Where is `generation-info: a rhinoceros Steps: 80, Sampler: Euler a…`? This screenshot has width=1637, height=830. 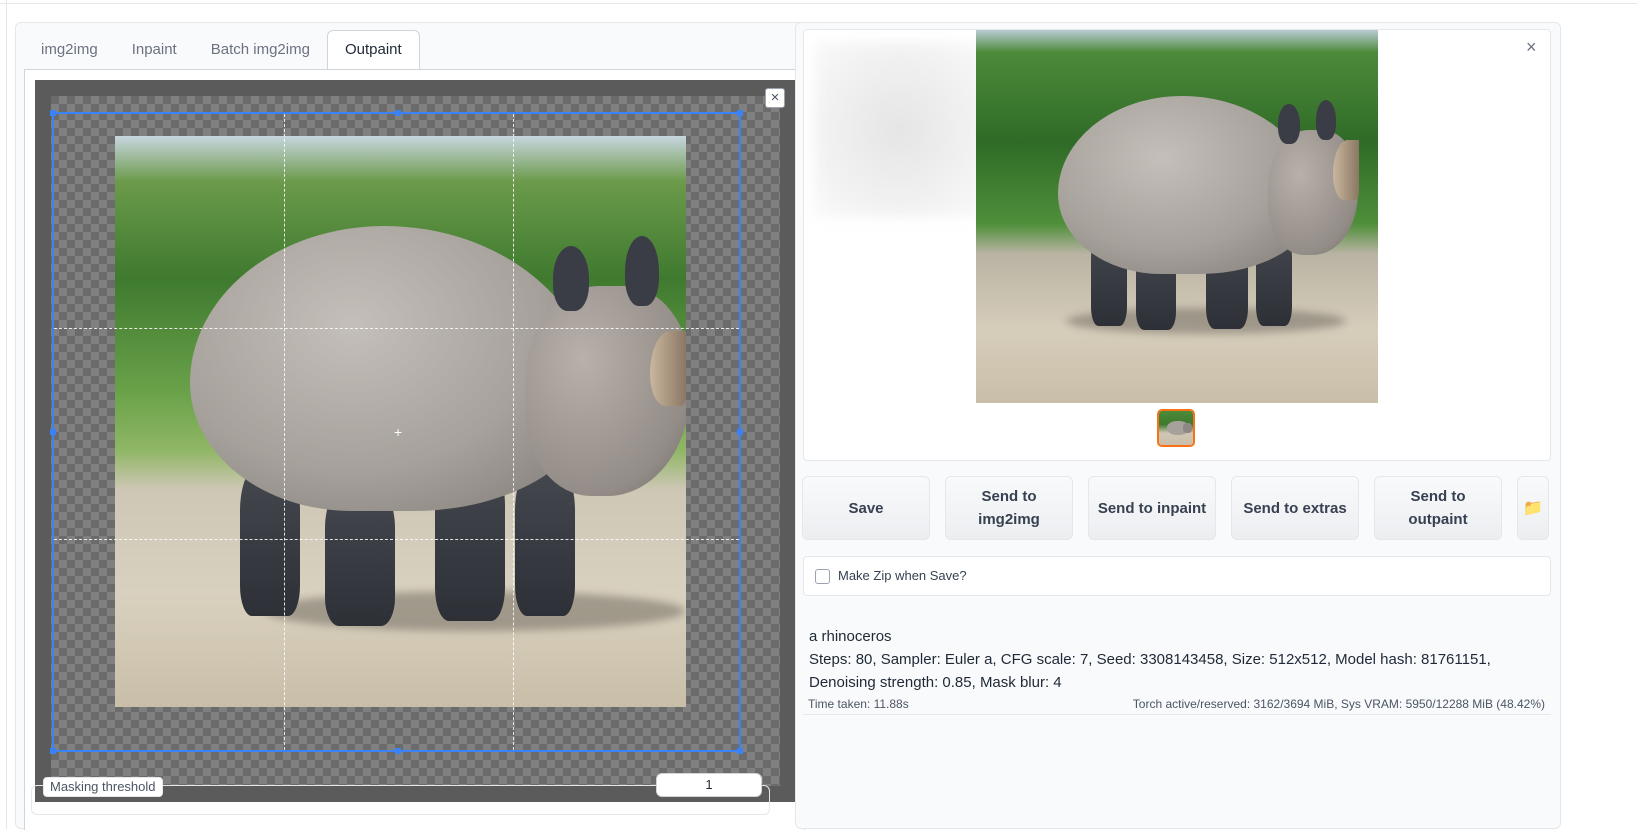
generation-info: a rhinoceros Steps: 80, Sampler: Euler a… is located at coordinates (1179, 659).